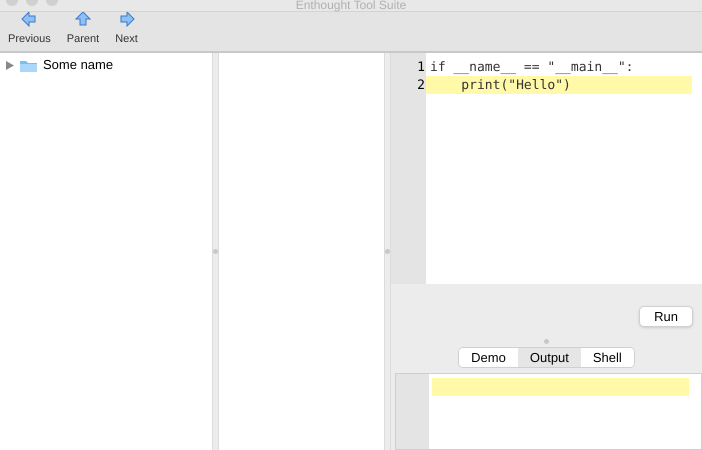 The width and height of the screenshot is (702, 450). What do you see at coordinates (126, 28) in the screenshot?
I see `toolbar-button: Next` at bounding box center [126, 28].